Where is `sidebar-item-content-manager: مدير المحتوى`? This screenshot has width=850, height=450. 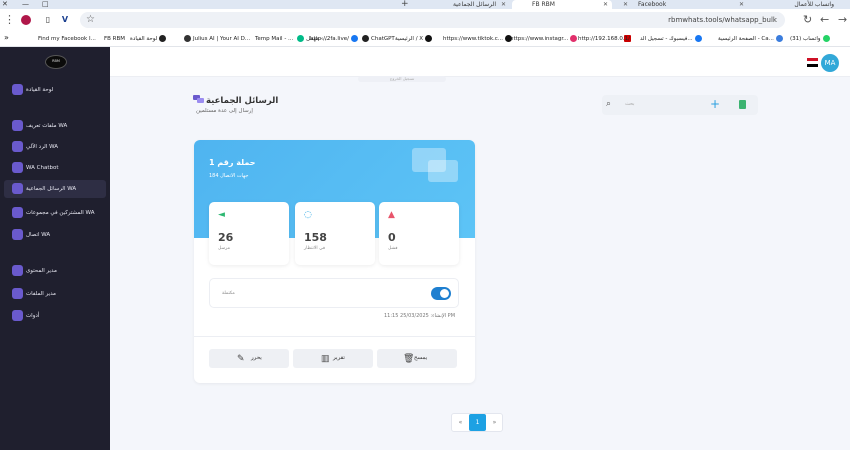
sidebar-item-content-manager: مدير المحتوى is located at coordinates (55, 271).